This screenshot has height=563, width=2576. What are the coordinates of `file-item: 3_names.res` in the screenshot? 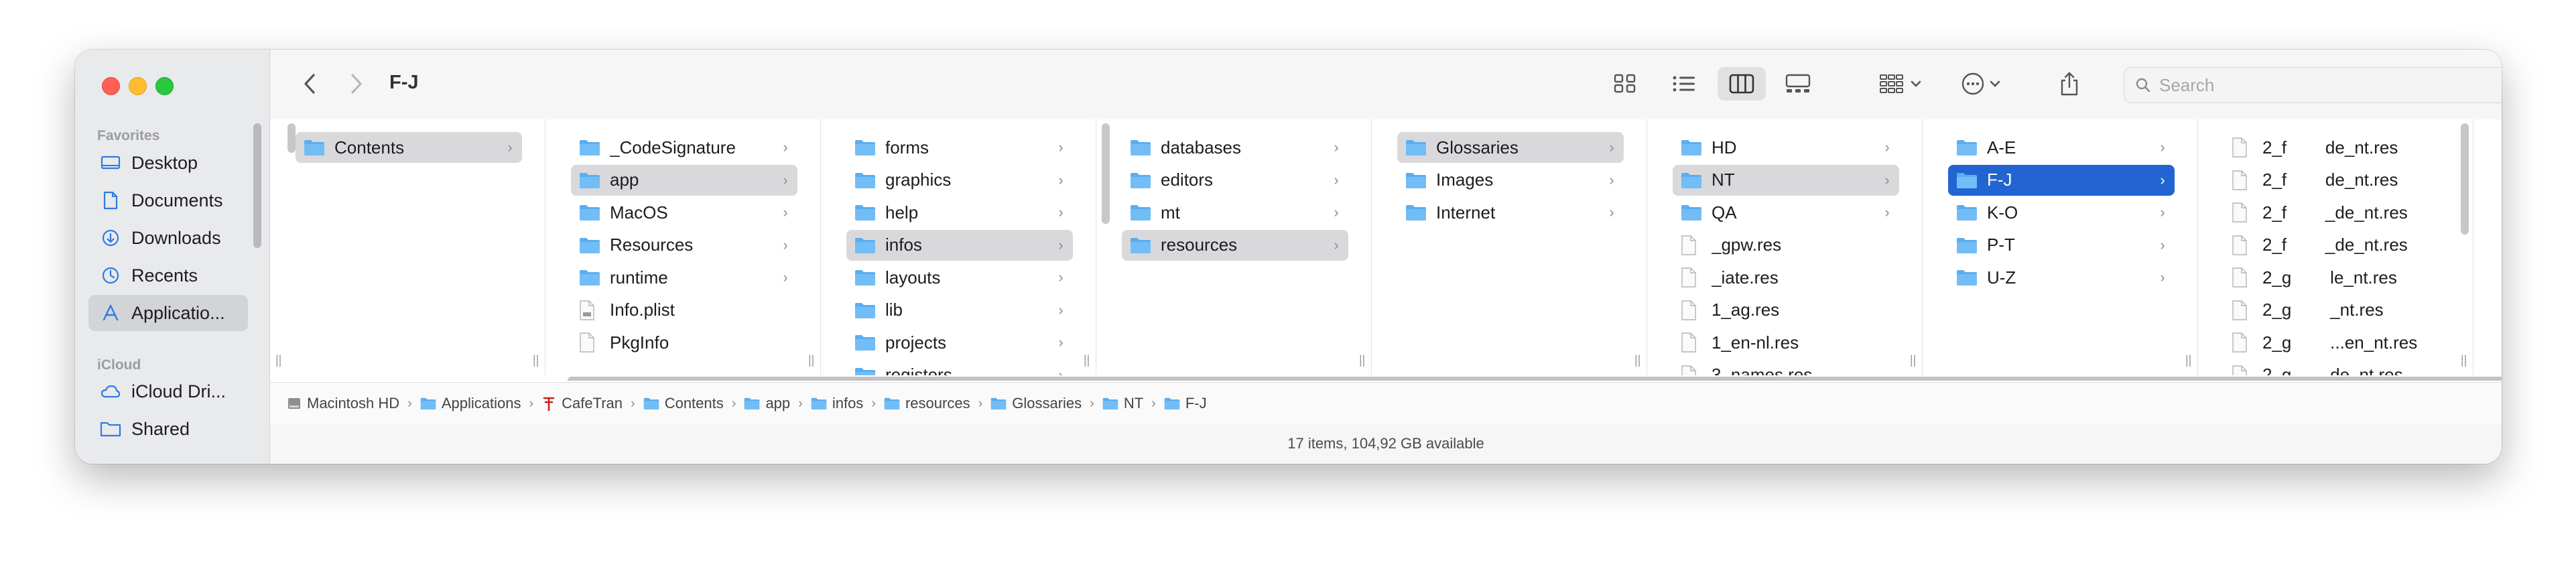 It's located at (1786, 367).